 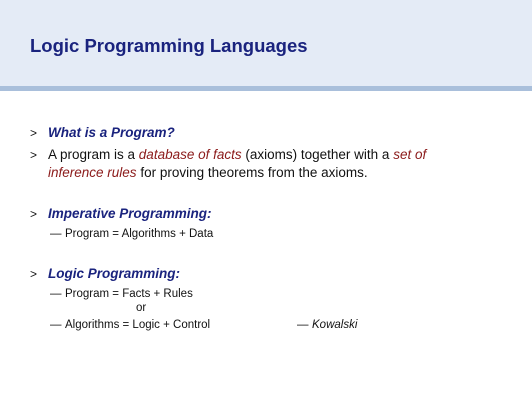 What do you see at coordinates (190, 154) in the screenshot?
I see `definition-emphasis: database of facts` at bounding box center [190, 154].